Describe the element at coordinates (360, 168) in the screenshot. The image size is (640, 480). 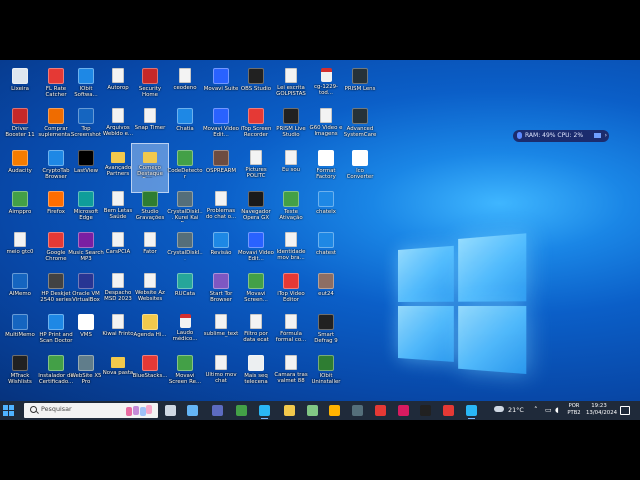
I see `desktop-icon: Ico Converter` at that location.